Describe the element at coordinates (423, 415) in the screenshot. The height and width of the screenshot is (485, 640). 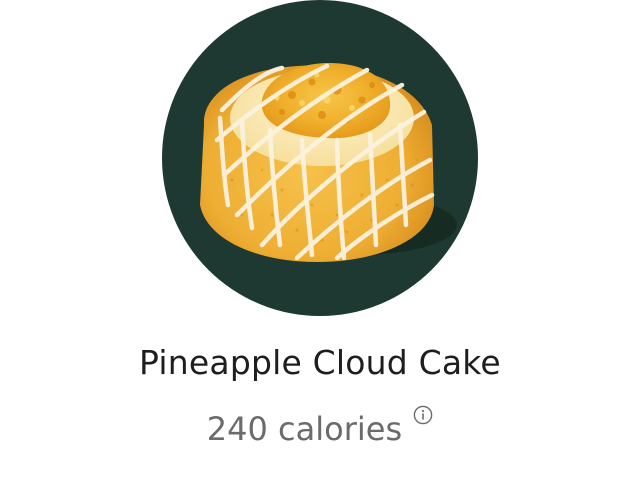
I see `info-icon` at that location.